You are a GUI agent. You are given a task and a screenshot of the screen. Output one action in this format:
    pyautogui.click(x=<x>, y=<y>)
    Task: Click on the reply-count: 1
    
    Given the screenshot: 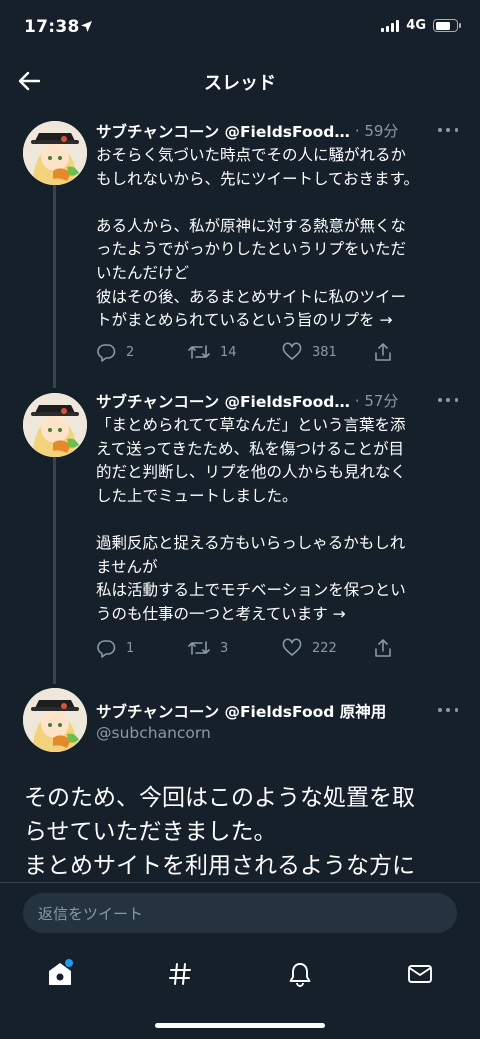 What is the action you would take?
    pyautogui.click(x=130, y=648)
    